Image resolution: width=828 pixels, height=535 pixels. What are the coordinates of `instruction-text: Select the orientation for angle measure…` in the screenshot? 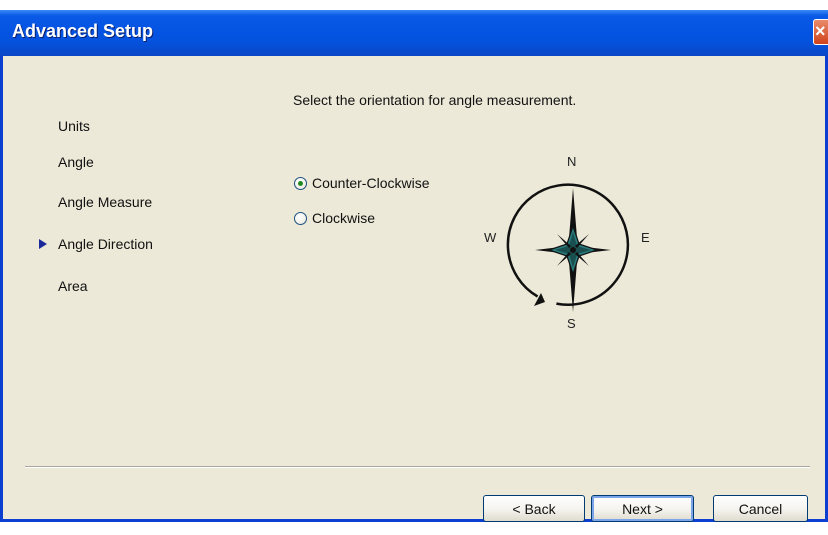 It's located at (435, 100).